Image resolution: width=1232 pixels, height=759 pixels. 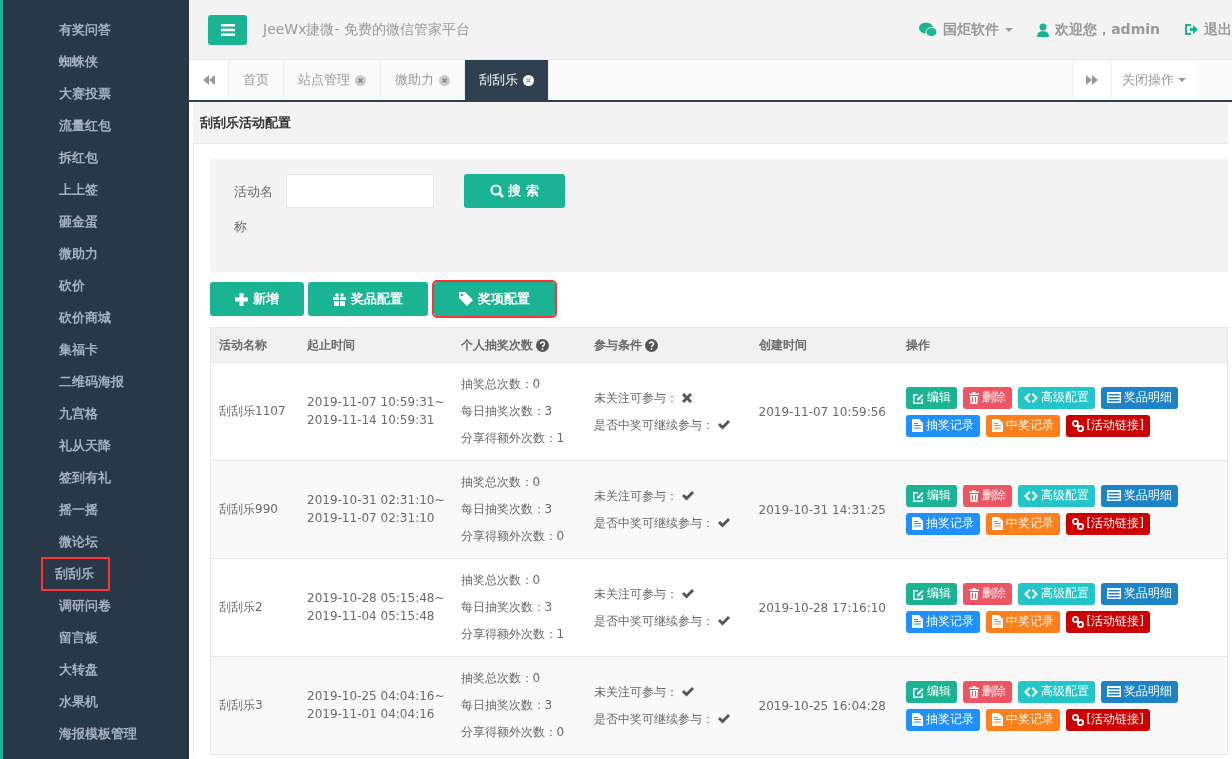 I want to click on sidebar-item: 大赛投票, so click(x=85, y=94).